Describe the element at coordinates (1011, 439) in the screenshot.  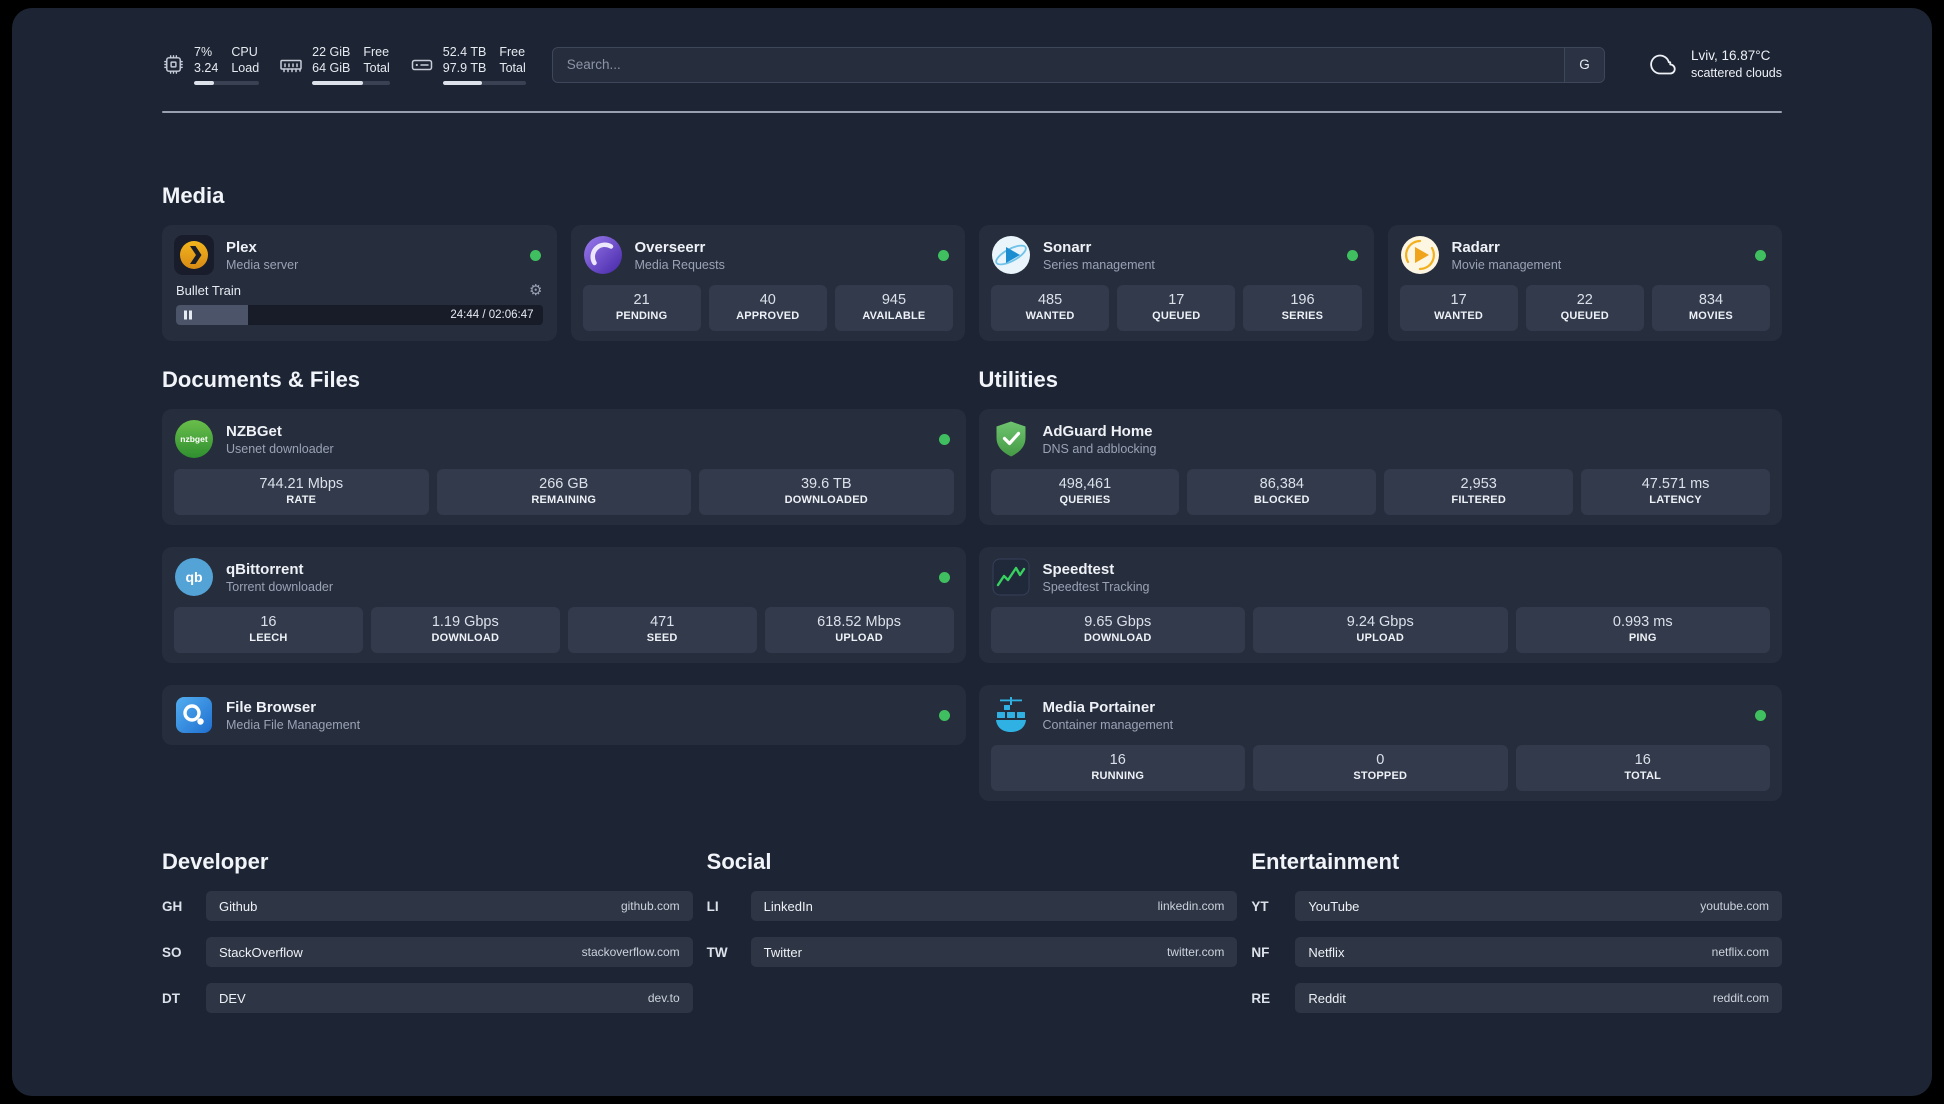
I see `adguard-icon` at that location.